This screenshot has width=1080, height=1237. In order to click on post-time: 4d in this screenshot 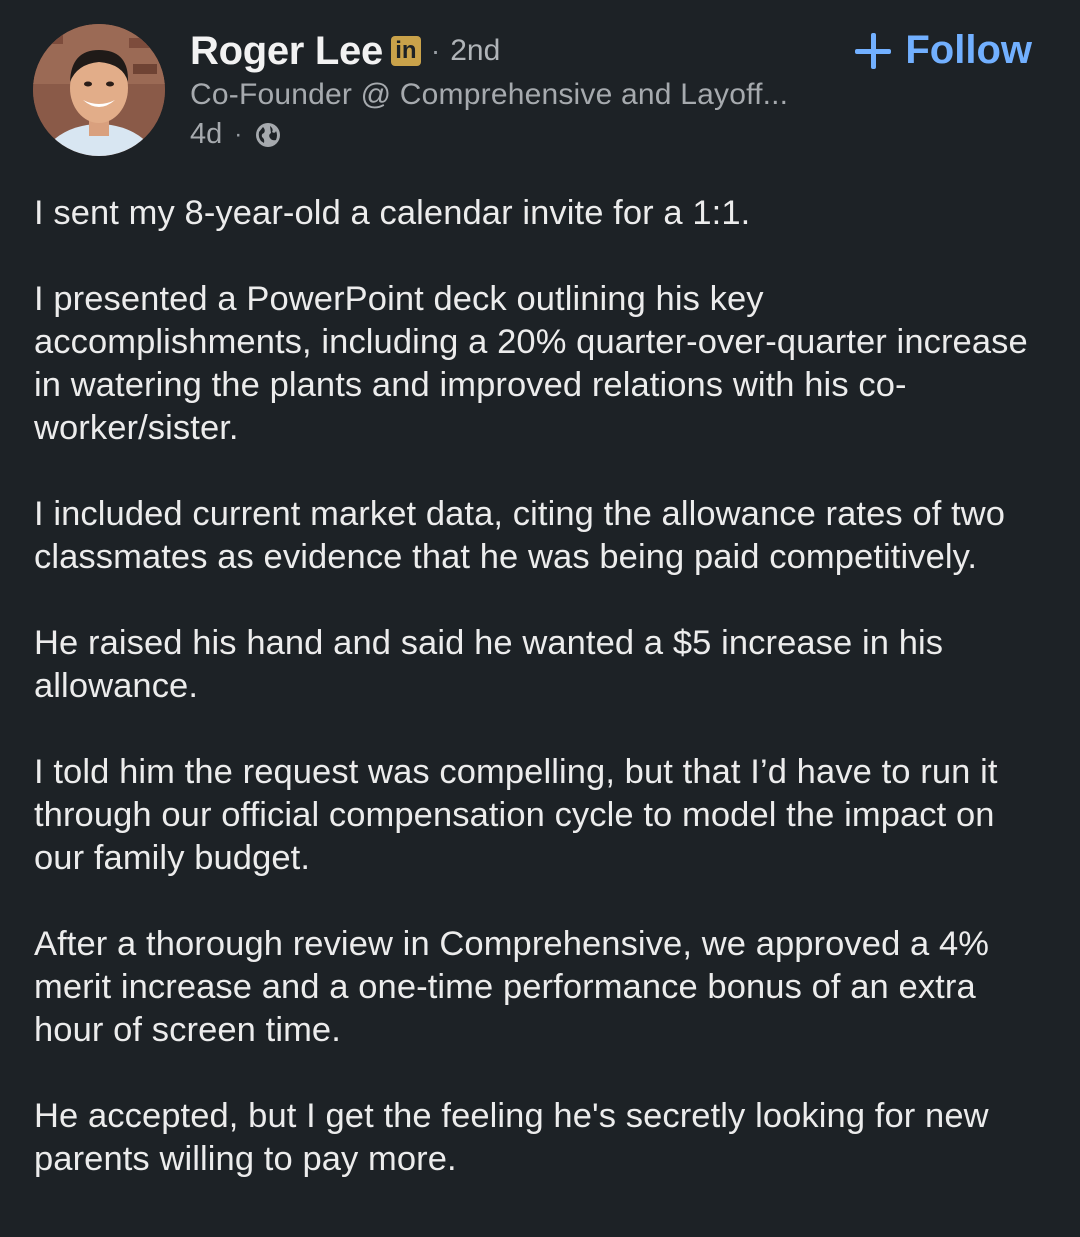, I will do `click(206, 134)`.